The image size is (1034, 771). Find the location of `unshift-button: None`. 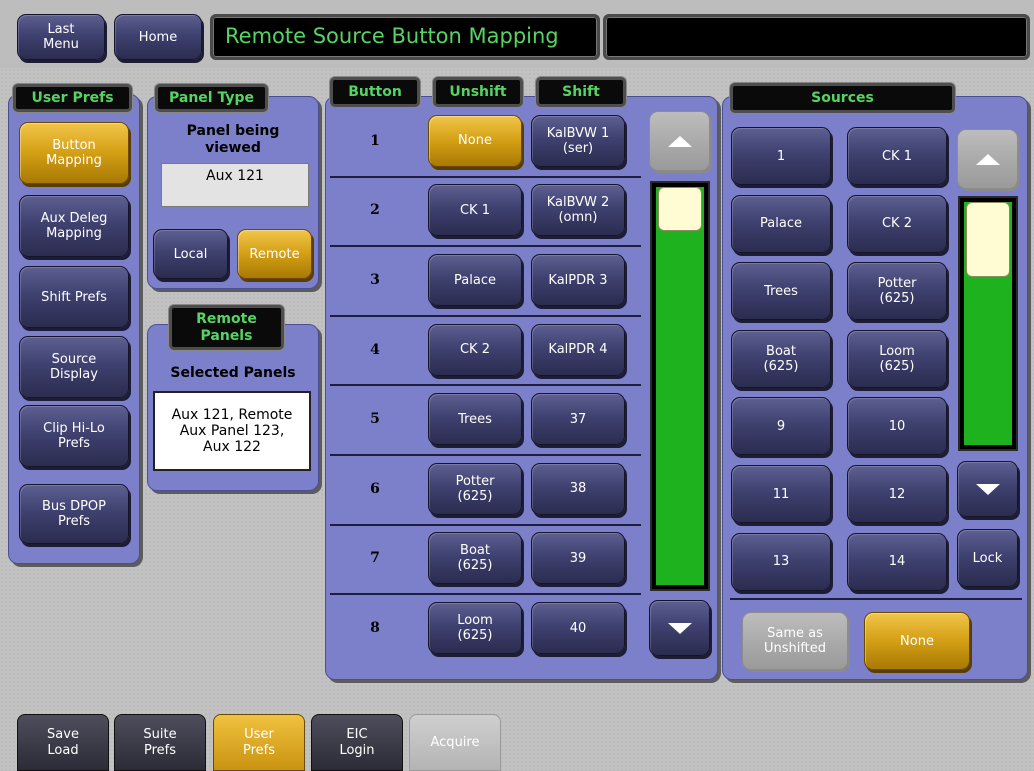

unshift-button: None is located at coordinates (475, 140).